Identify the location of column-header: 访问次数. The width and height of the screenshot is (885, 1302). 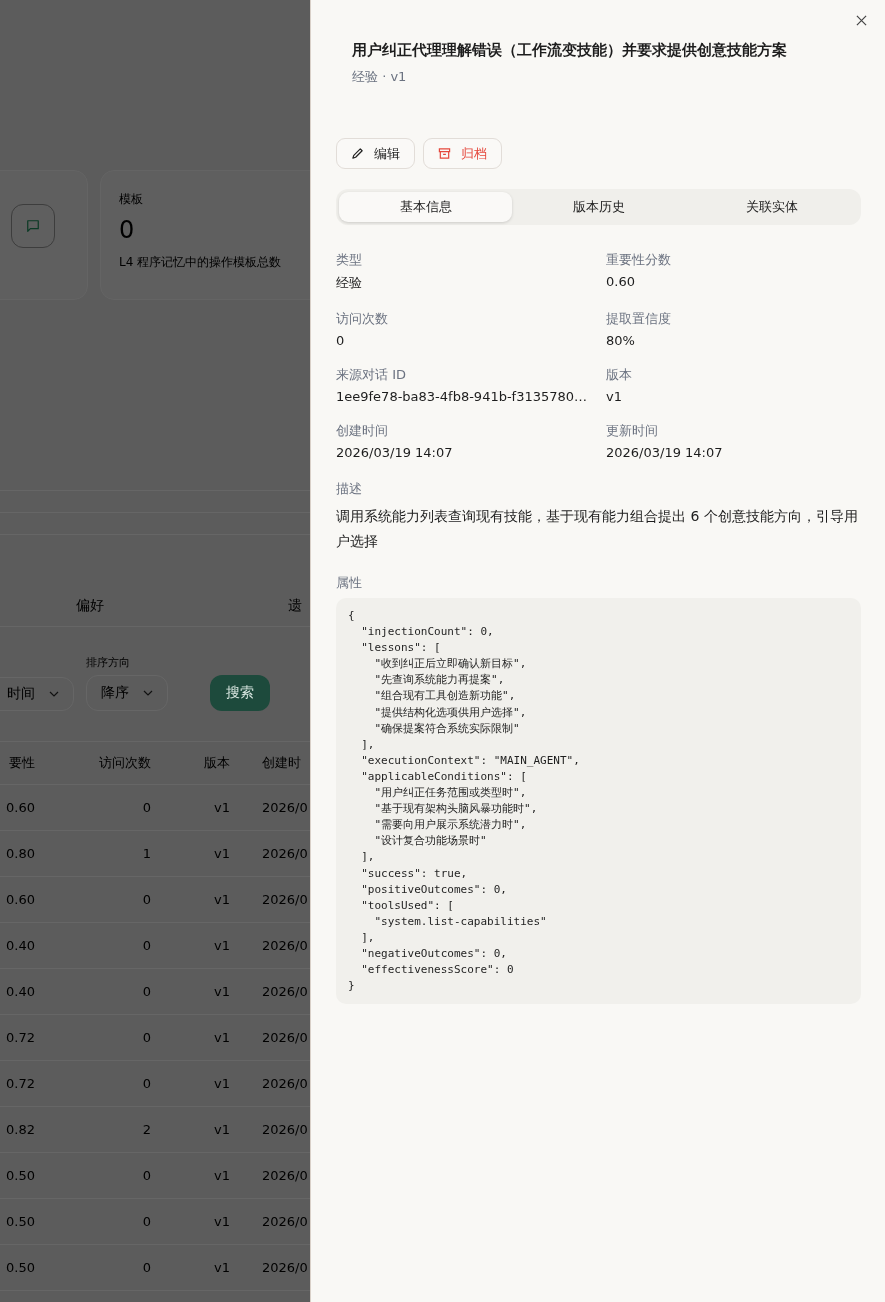
(124, 763).